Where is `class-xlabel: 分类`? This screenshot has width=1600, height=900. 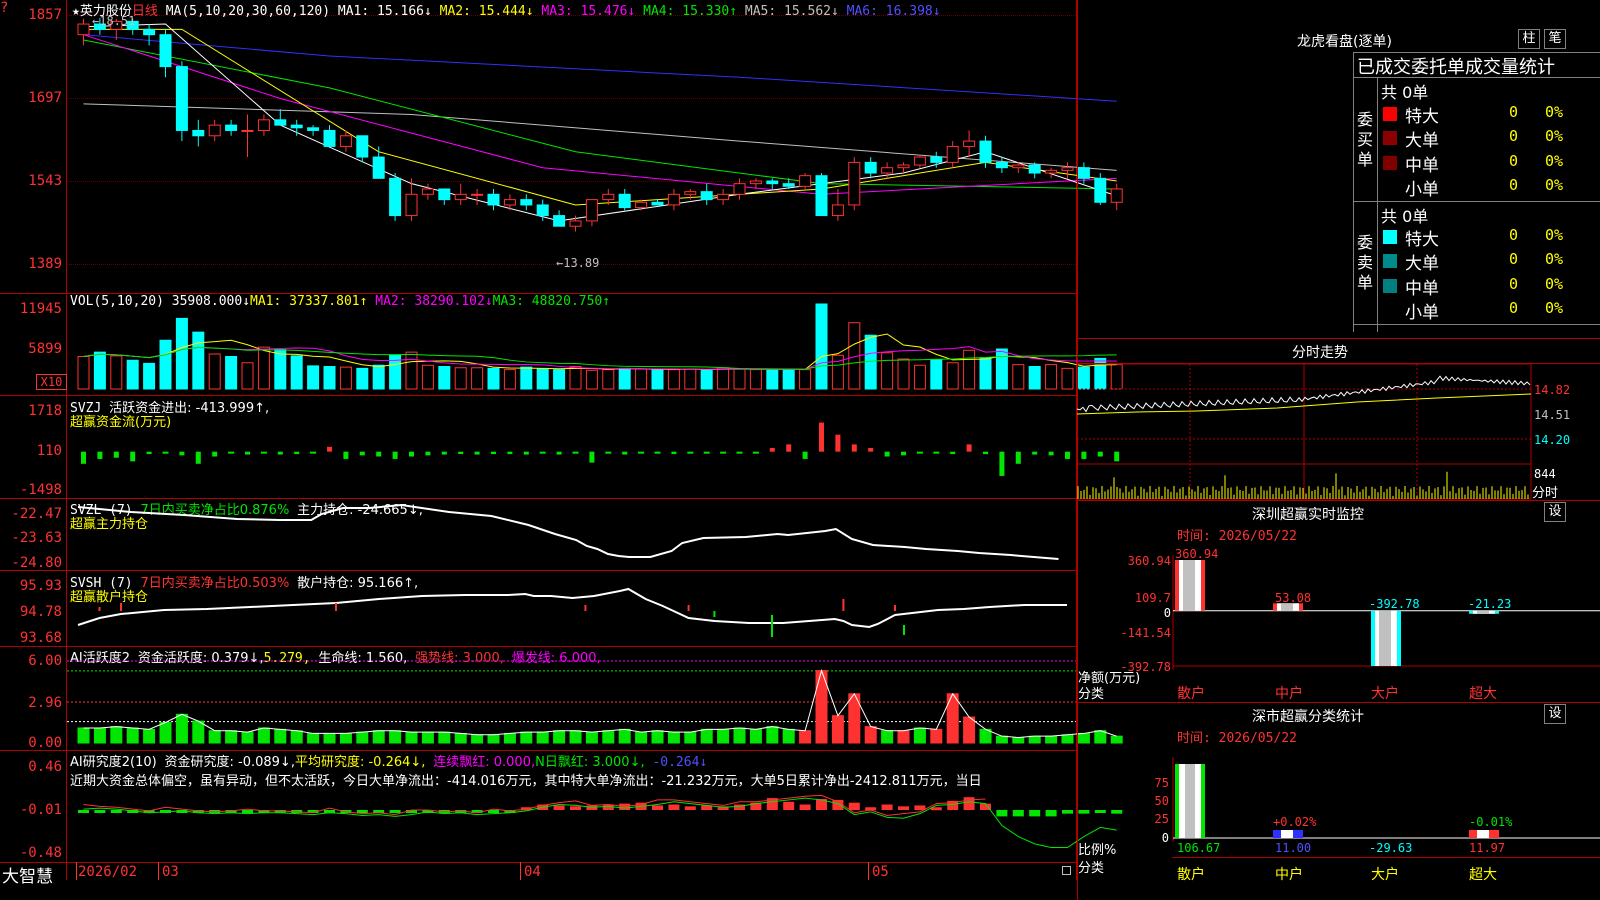
class-xlabel: 分类 is located at coordinates (1091, 868).